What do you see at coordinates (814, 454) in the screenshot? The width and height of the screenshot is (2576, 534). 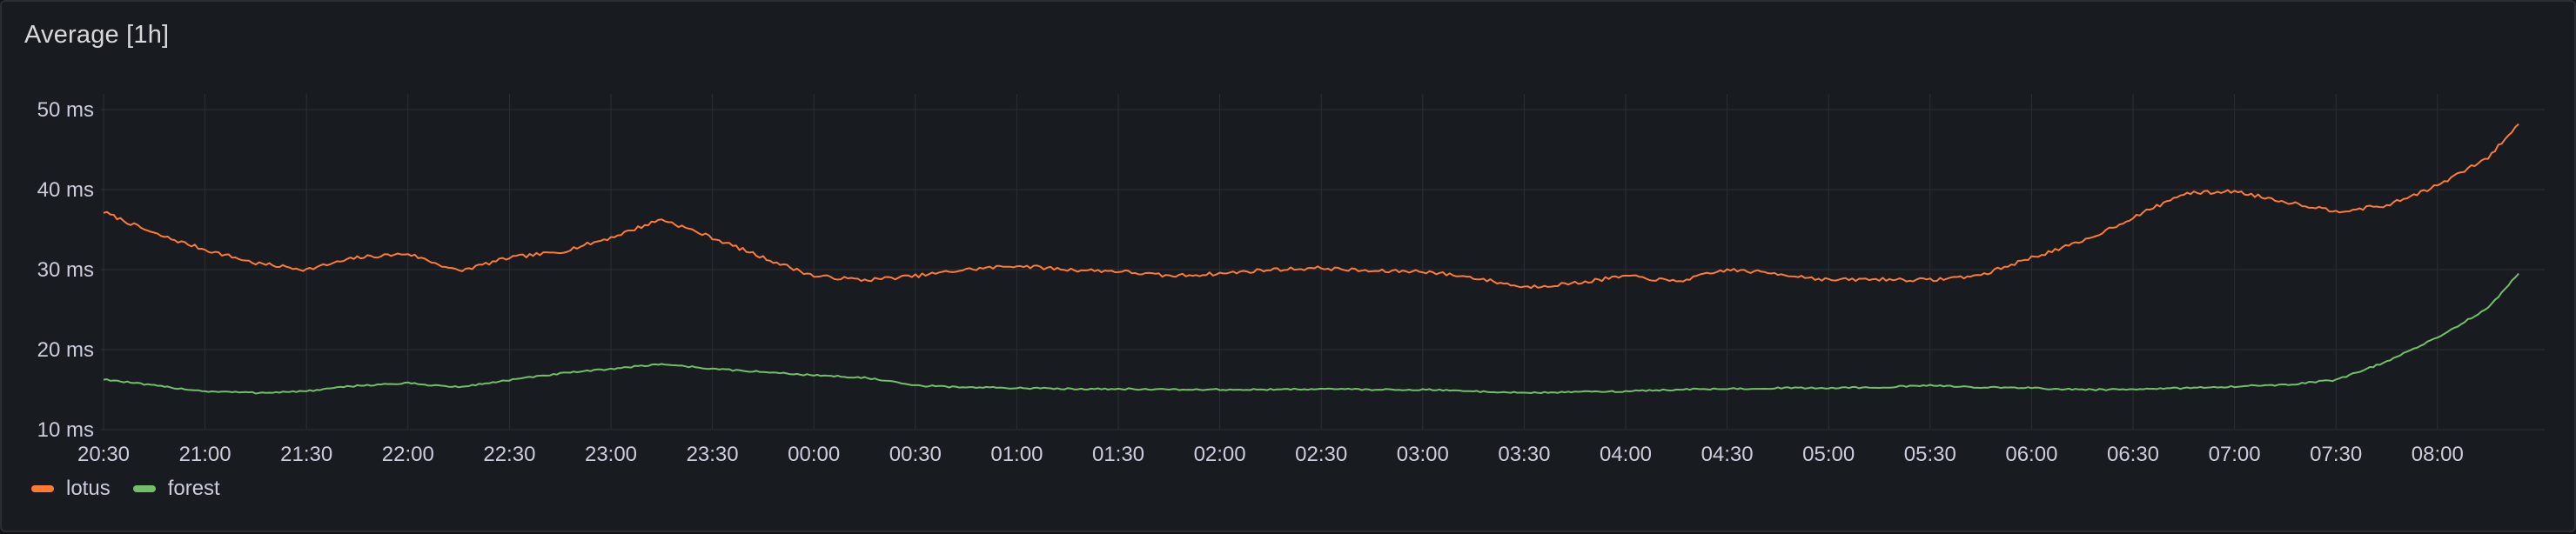 I see `x-tick-label: 00:00` at bounding box center [814, 454].